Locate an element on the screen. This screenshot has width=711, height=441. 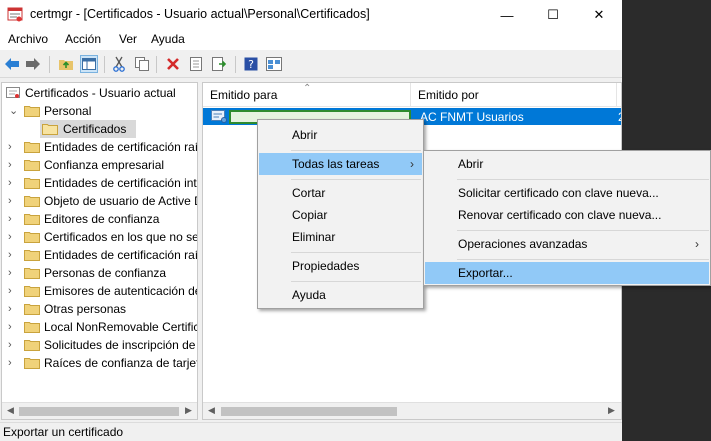
status-text: Exportar un certificado is located at coordinates (63, 432).